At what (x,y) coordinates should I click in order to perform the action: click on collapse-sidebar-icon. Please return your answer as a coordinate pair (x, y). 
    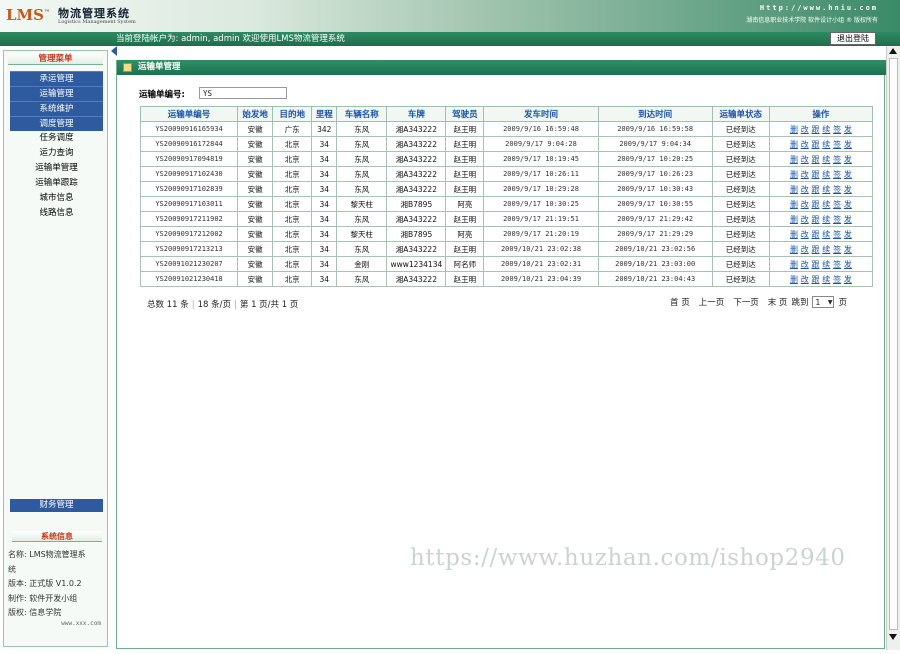
    Looking at the image, I should click on (114, 51).